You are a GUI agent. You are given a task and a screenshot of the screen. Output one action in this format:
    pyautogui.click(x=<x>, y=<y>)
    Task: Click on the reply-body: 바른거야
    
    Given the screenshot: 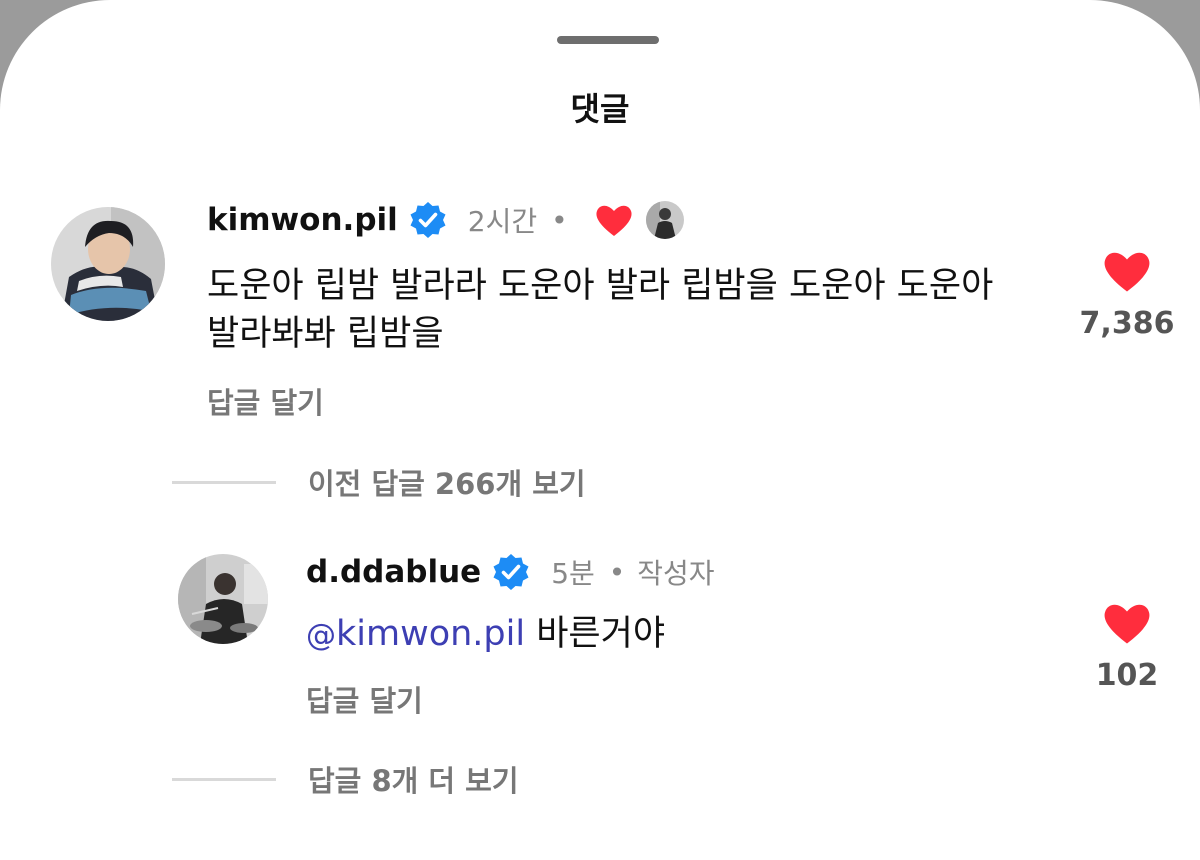 What is the action you would take?
    pyautogui.click(x=595, y=634)
    